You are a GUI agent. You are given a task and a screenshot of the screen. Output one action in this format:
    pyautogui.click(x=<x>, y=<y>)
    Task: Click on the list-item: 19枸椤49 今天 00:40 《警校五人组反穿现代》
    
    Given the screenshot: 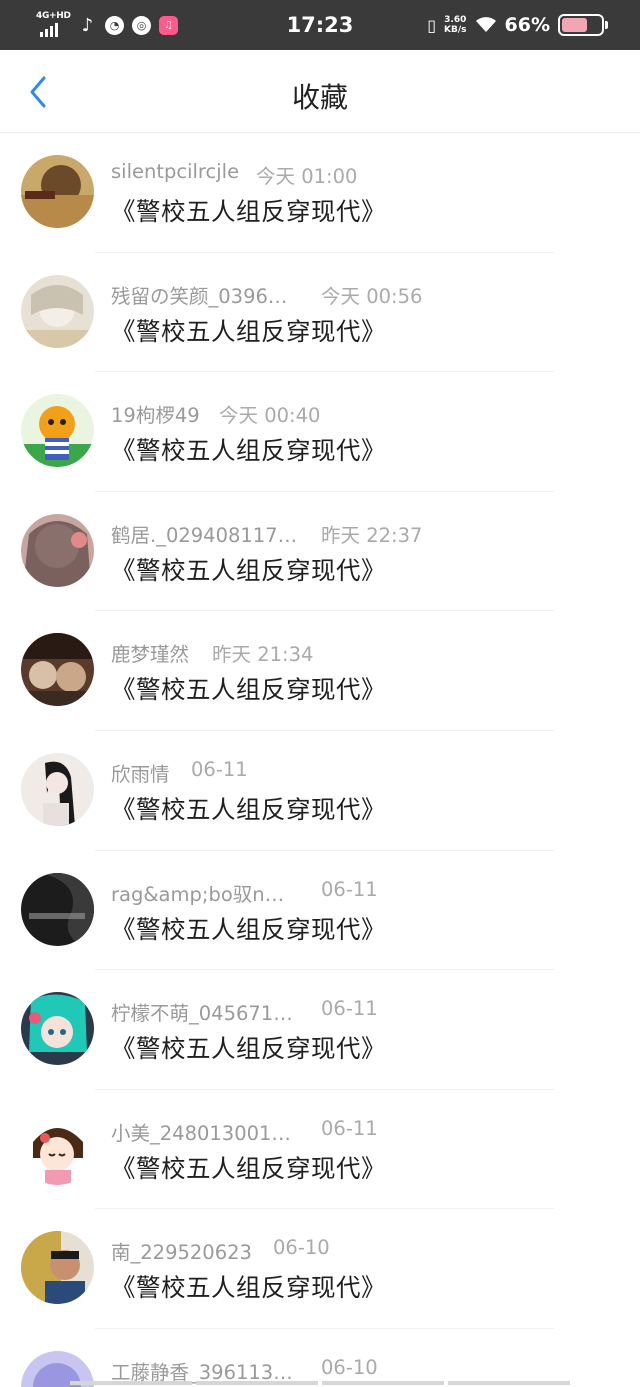 What is the action you would take?
    pyautogui.click(x=320, y=432)
    